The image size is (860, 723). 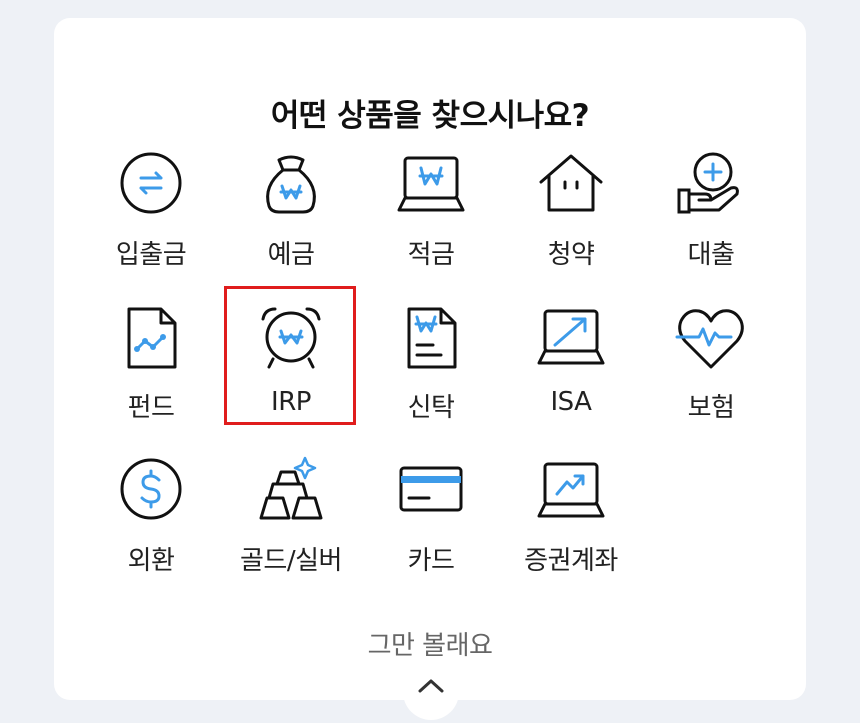 I want to click on product-trust: 신탁, so click(x=431, y=368).